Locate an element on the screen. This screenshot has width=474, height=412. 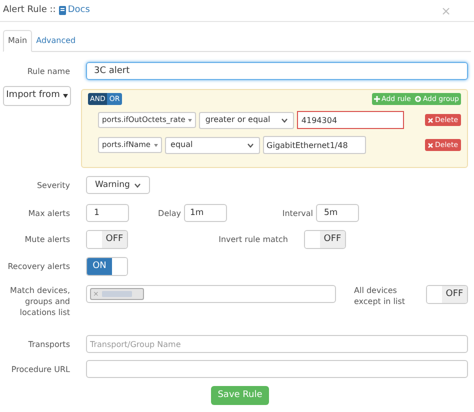
field-label: Match devices, groups and locations list is located at coordinates (39, 301).